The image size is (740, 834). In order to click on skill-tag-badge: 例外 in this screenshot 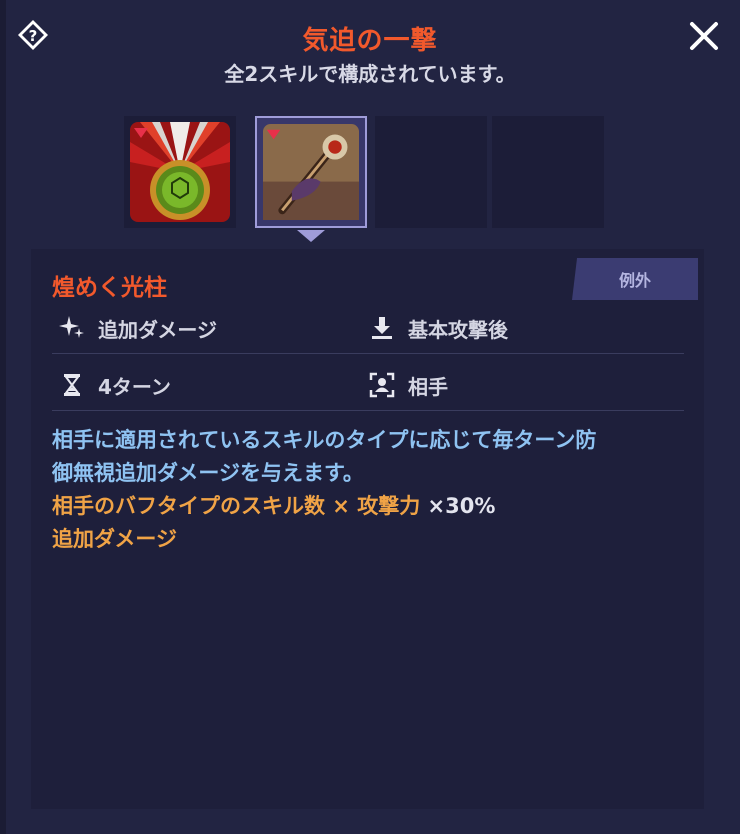, I will do `click(635, 279)`.